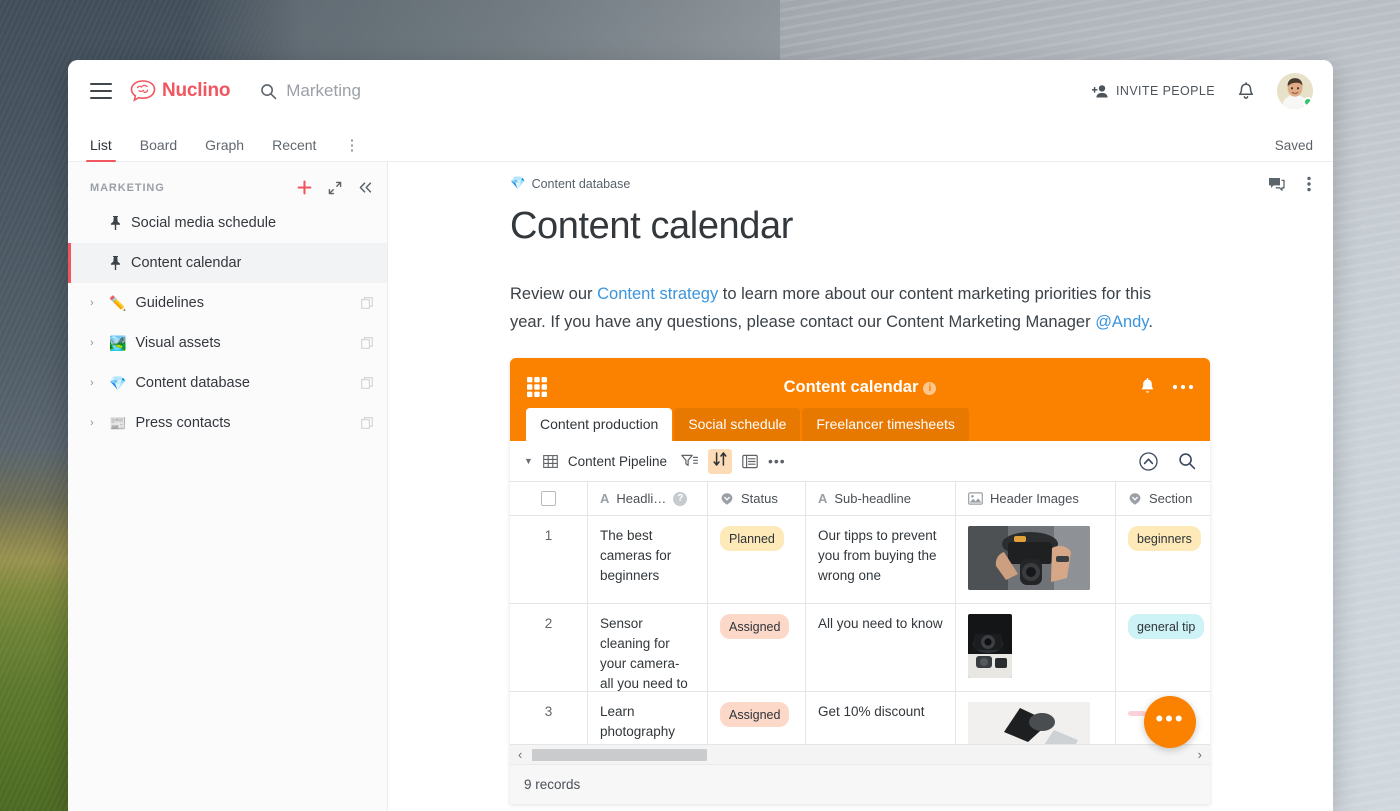 The height and width of the screenshot is (811, 1400). I want to click on cell-sub-headline: Get 10% discount, so click(881, 718).